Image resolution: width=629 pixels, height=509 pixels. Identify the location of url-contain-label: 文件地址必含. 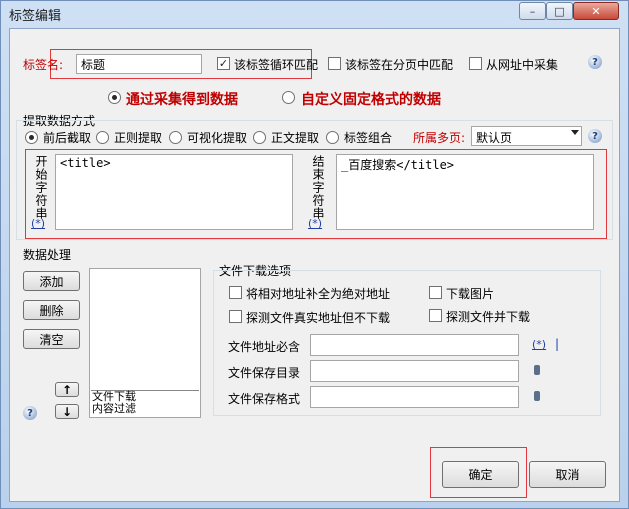
(264, 347).